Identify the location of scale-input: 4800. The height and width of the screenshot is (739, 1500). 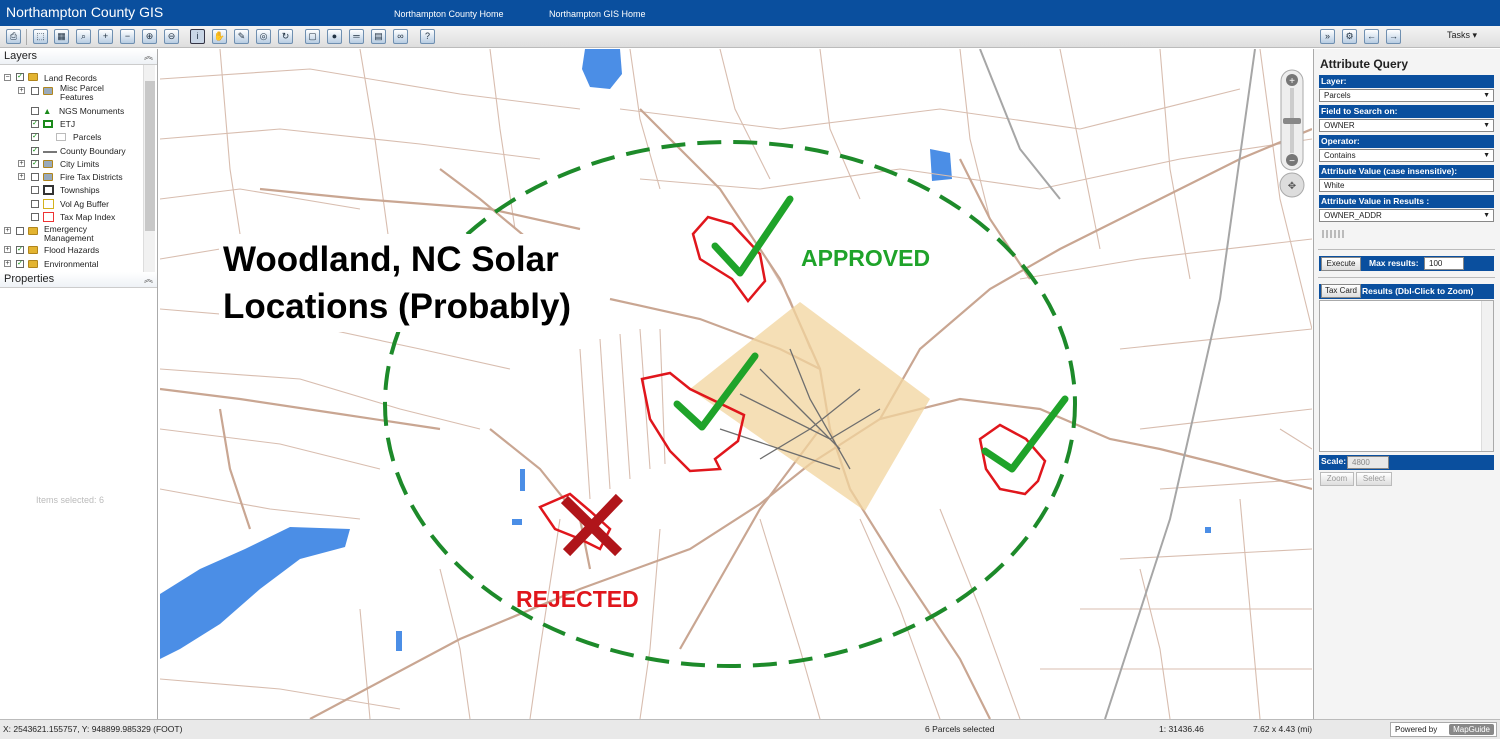
(1368, 462).